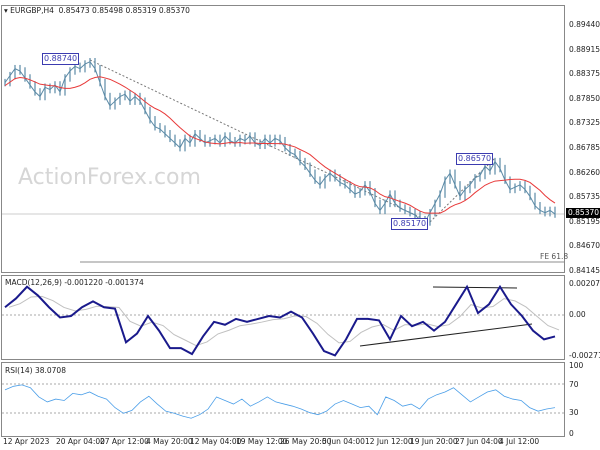 This screenshot has width=600, height=450. I want to click on macd-axis-top: 0.002074, so click(584, 283).